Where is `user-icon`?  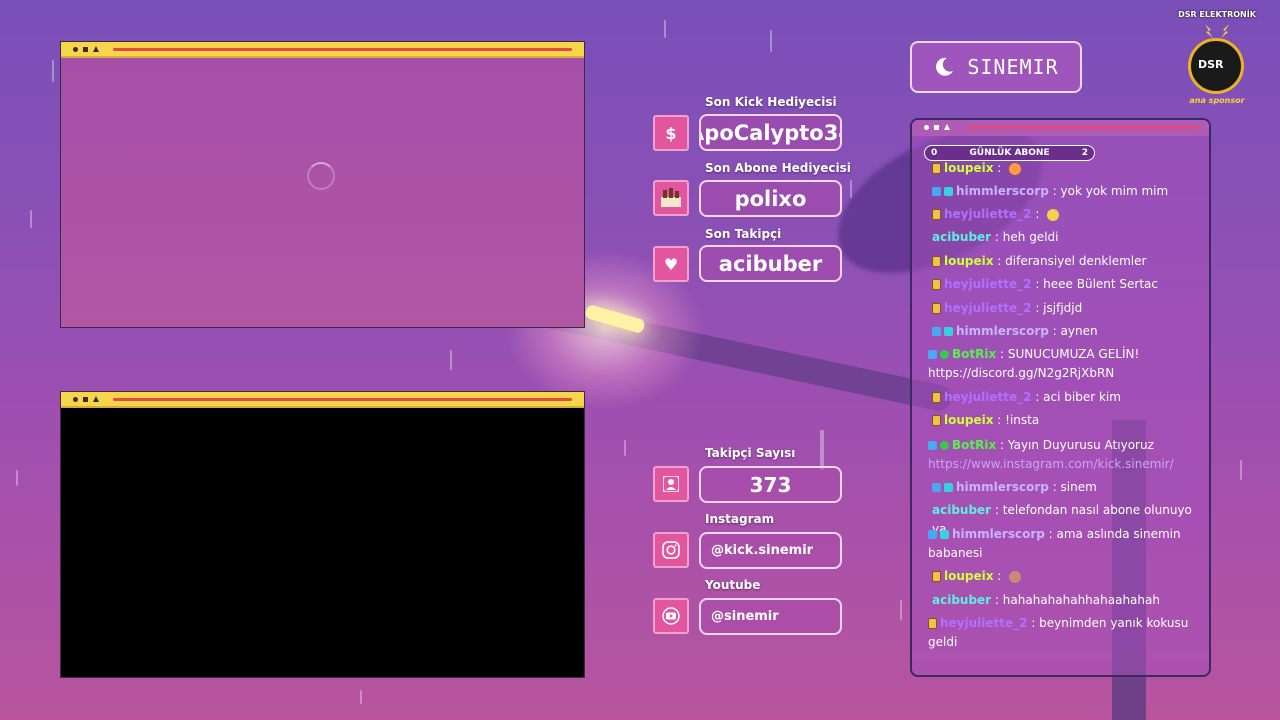 user-icon is located at coordinates (671, 484).